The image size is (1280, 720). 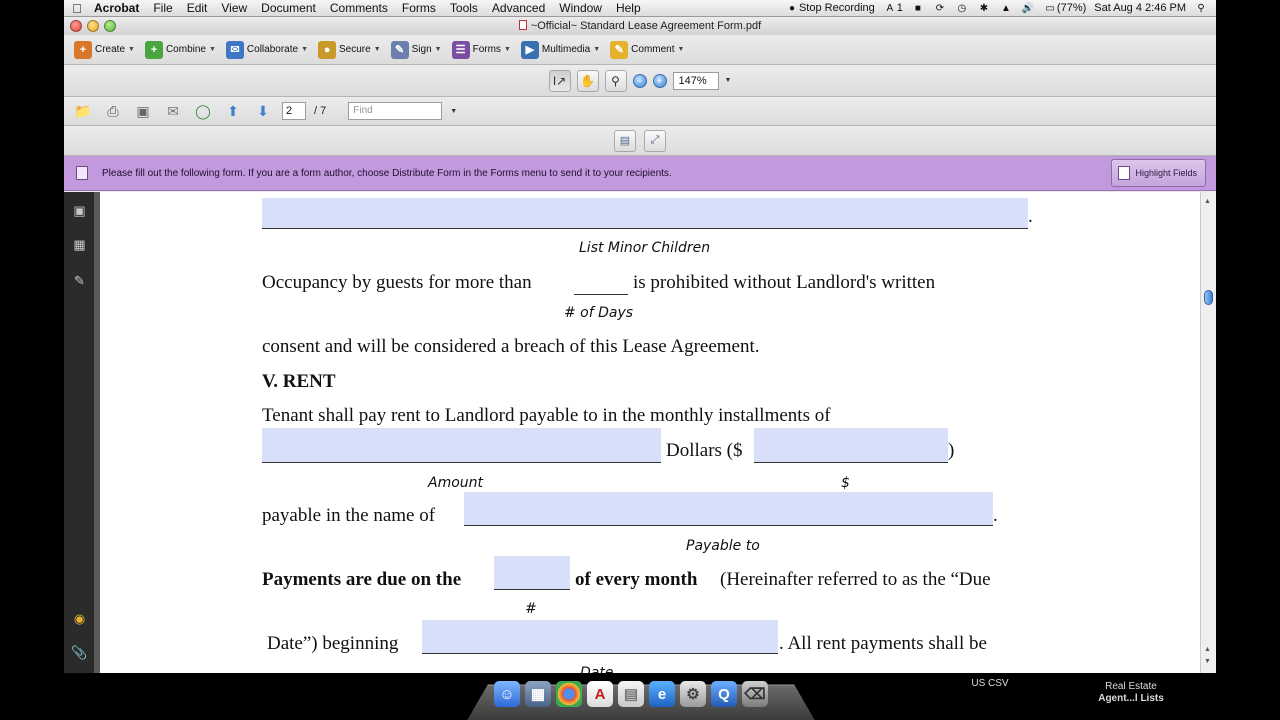 What do you see at coordinates (940, 8) in the screenshot?
I see `sync-icon: ⟳` at bounding box center [940, 8].